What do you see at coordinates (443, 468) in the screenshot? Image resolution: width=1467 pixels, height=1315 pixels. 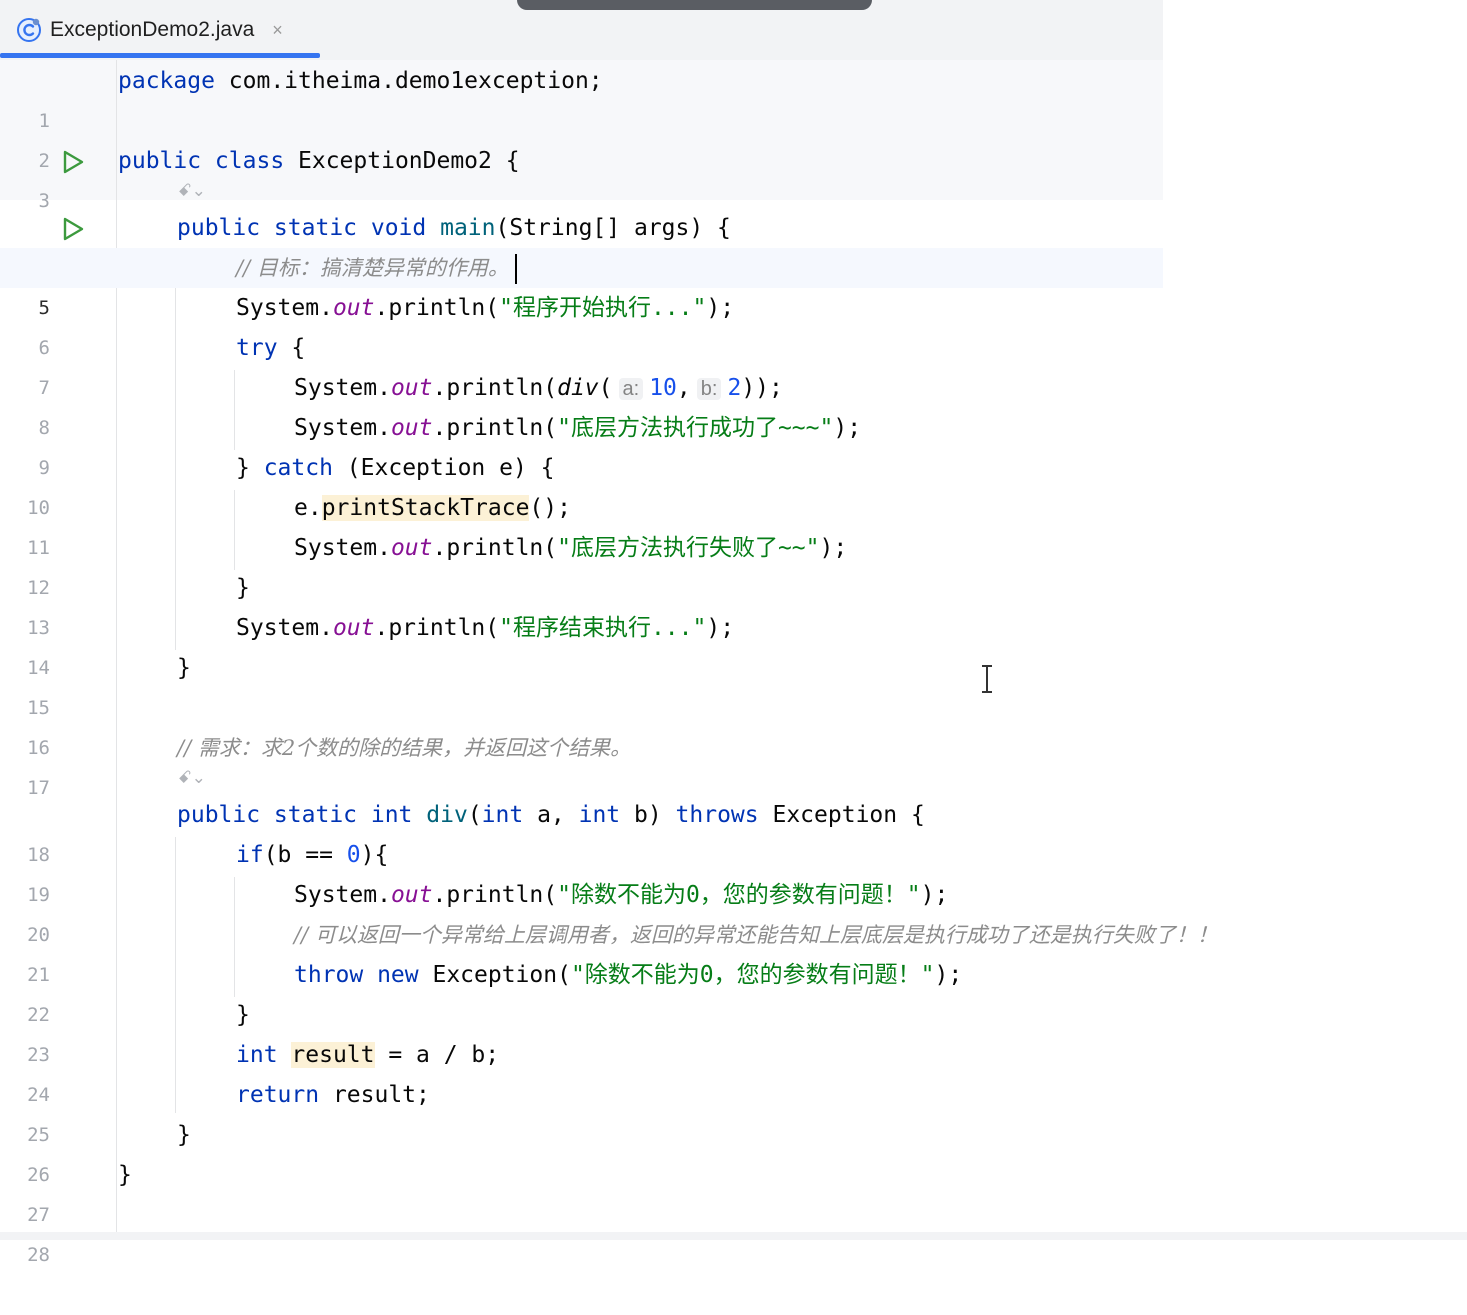 I see `code-text: (Exception e) {` at bounding box center [443, 468].